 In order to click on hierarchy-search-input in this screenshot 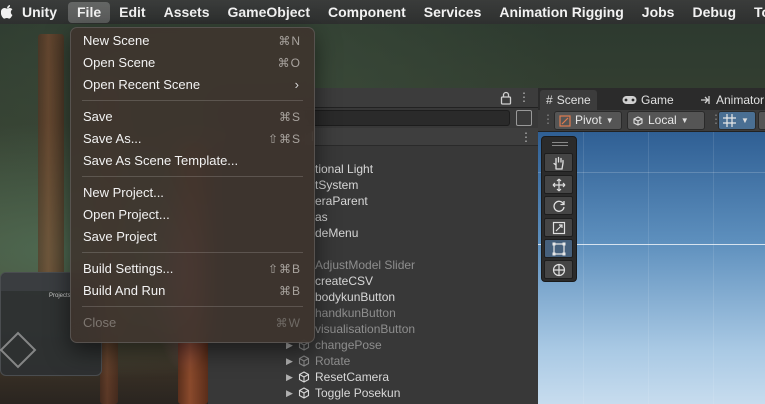, I will do `click(405, 118)`.